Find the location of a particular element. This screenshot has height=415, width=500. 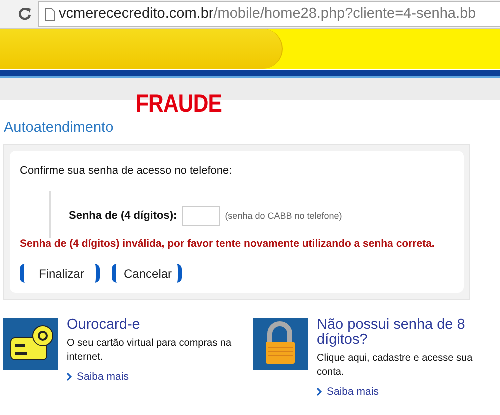

url-domain: vcmerececredito.com.br is located at coordinates (136, 14).